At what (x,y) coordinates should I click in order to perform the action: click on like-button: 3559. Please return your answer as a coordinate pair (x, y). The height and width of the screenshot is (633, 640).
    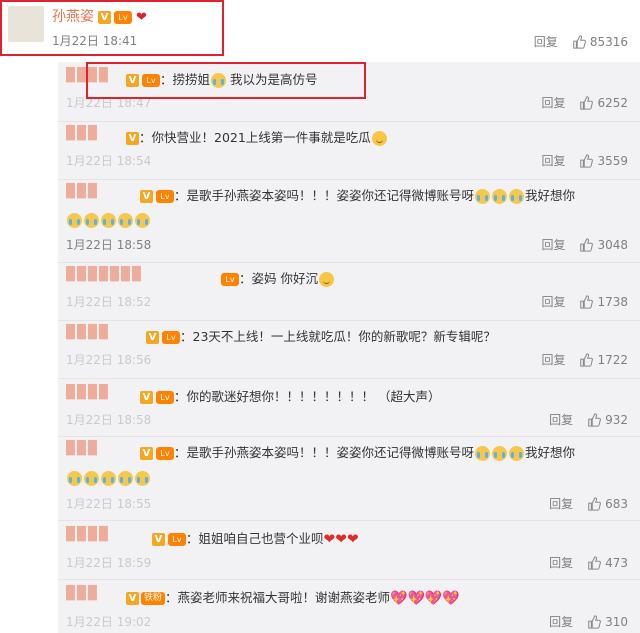
    Looking at the image, I should click on (603, 161).